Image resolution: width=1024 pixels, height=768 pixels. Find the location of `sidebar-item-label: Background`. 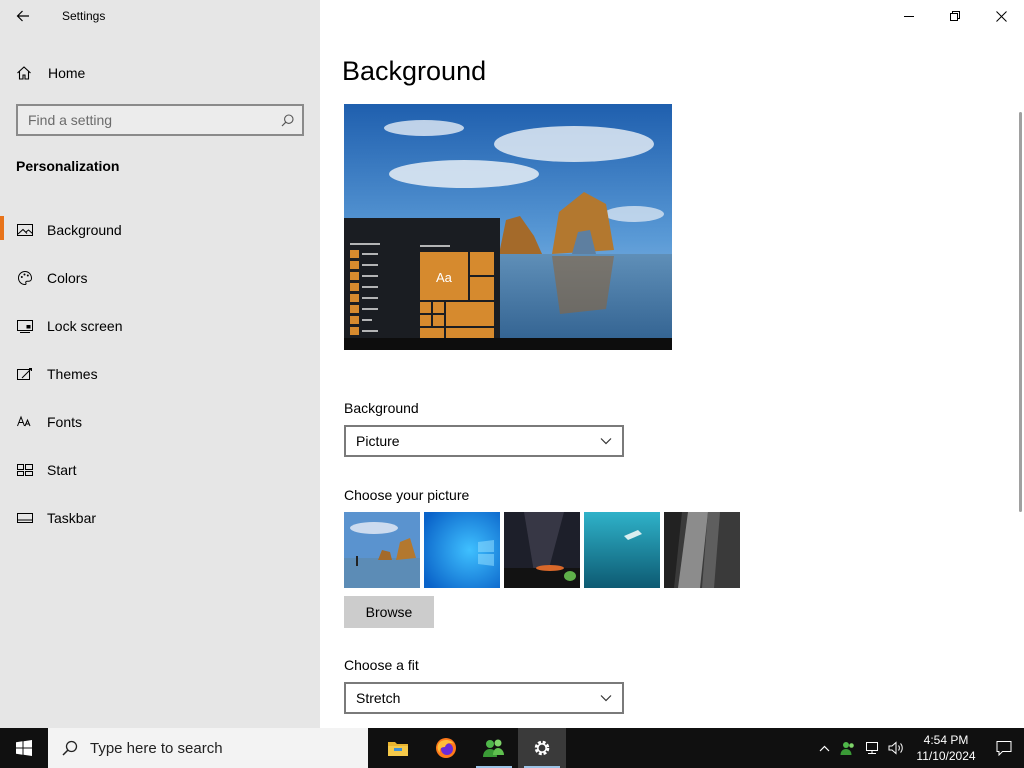

sidebar-item-label: Background is located at coordinates (84, 230).